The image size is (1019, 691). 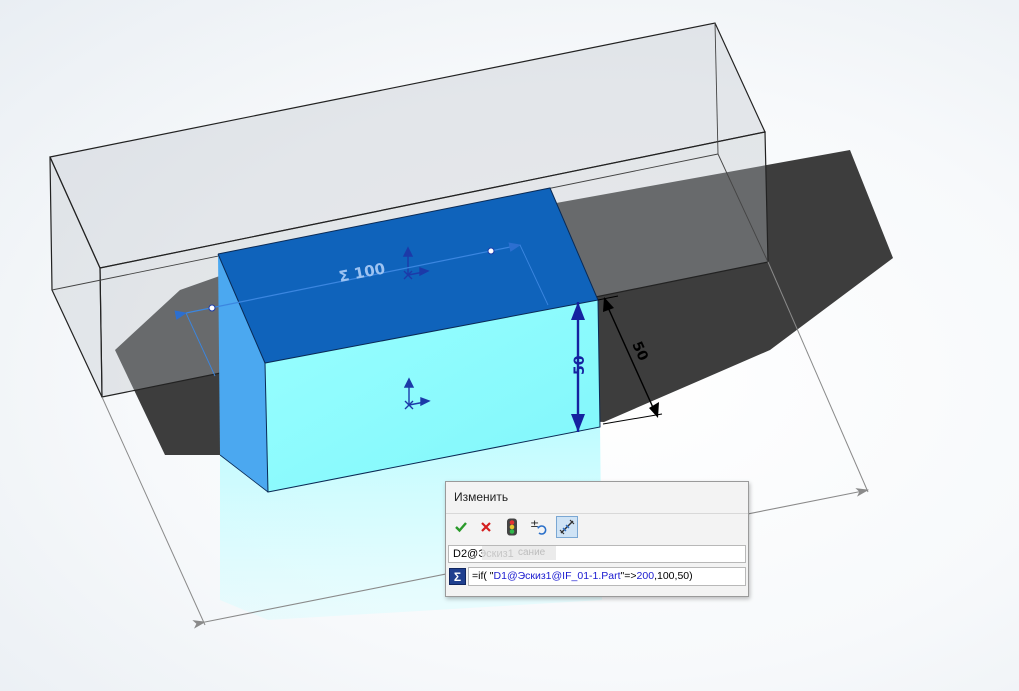 I want to click on dialog-divider, so click(x=597, y=513).